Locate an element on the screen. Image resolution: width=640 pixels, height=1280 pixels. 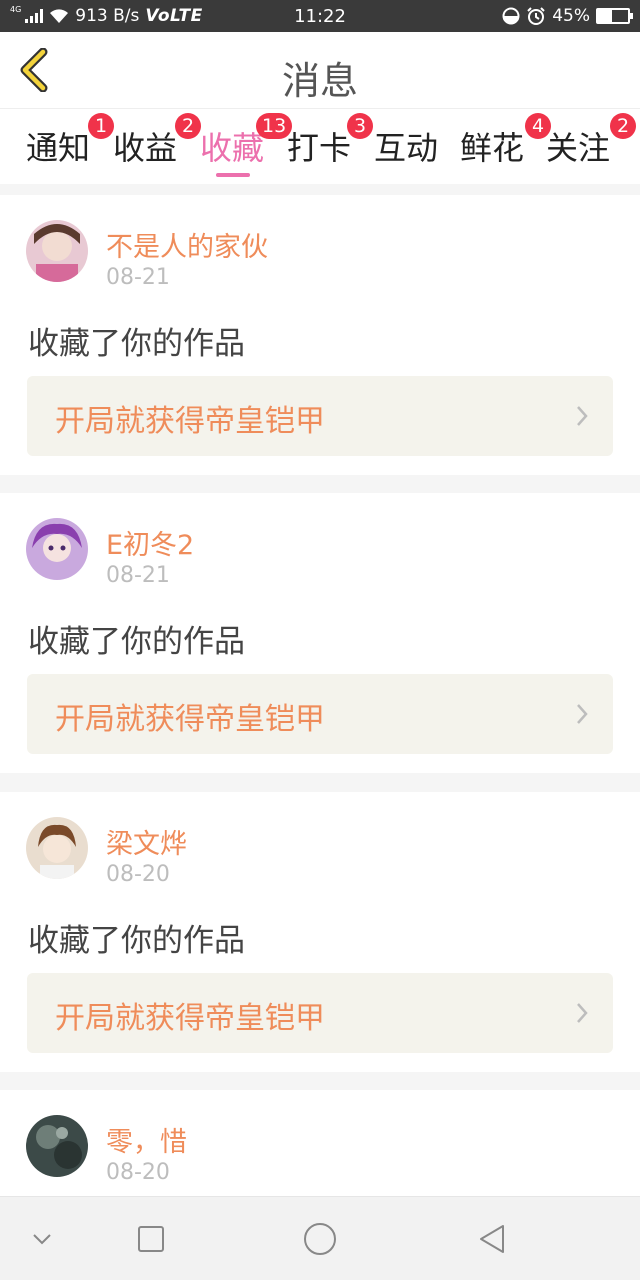
header: 消息 is located at coordinates (320, 70).